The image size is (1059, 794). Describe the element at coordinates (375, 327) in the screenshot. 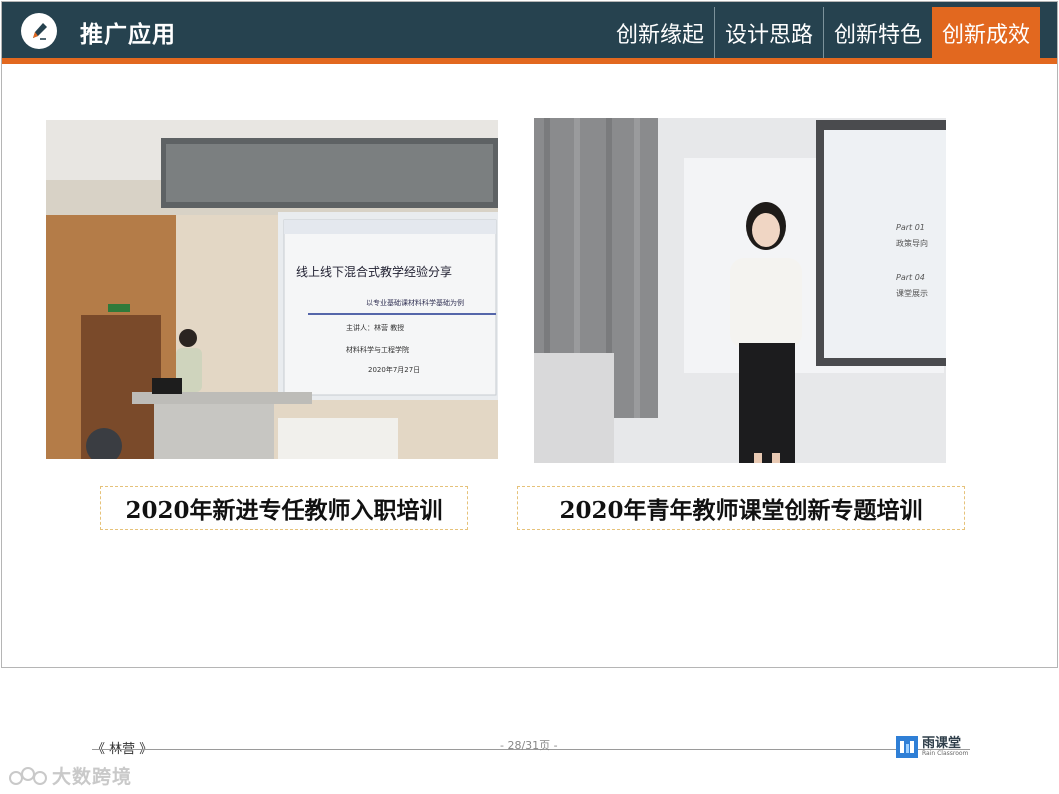

I see `screen-speaker: 主讲人：林营 教授` at that location.